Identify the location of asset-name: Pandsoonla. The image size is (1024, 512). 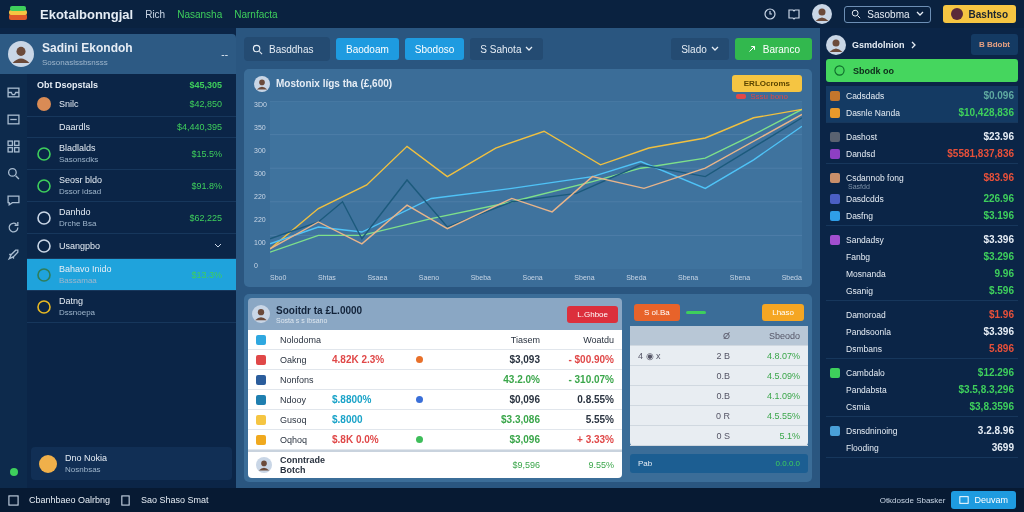
(869, 331).